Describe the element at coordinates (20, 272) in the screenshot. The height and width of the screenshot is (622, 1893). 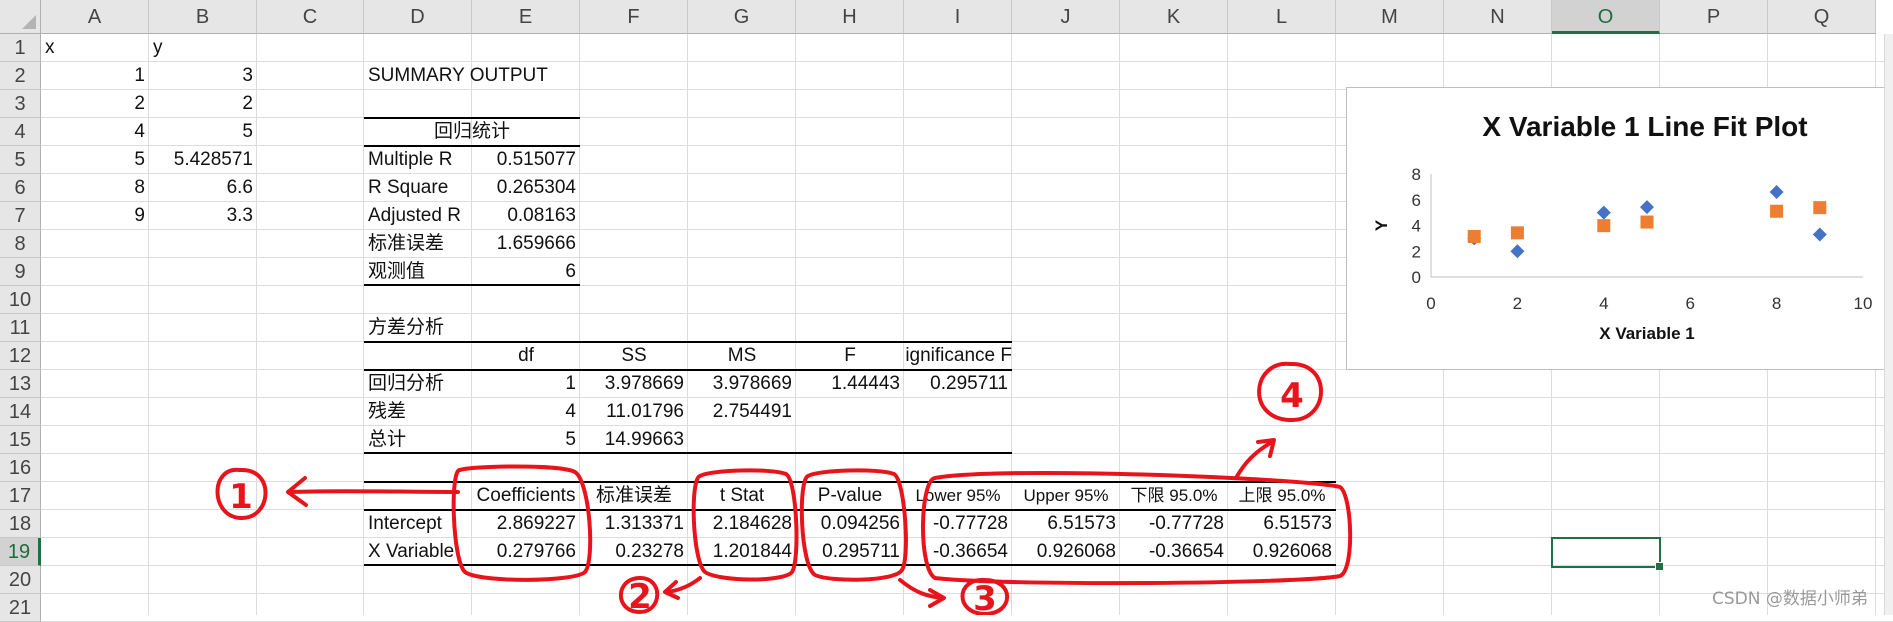
I see `row-header-9: 9` at that location.